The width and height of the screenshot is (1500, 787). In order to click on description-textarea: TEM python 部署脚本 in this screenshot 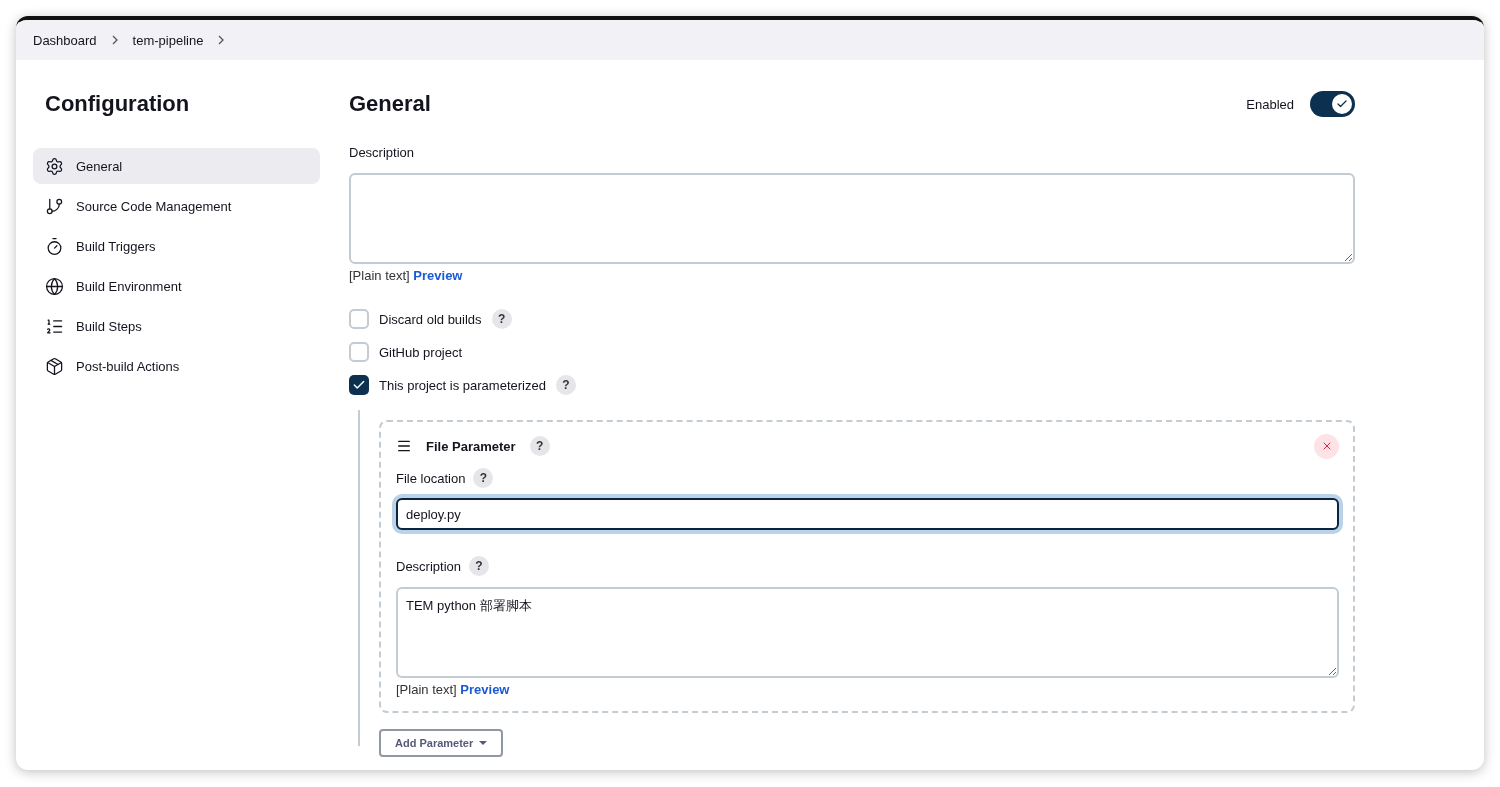, I will do `click(867, 632)`.